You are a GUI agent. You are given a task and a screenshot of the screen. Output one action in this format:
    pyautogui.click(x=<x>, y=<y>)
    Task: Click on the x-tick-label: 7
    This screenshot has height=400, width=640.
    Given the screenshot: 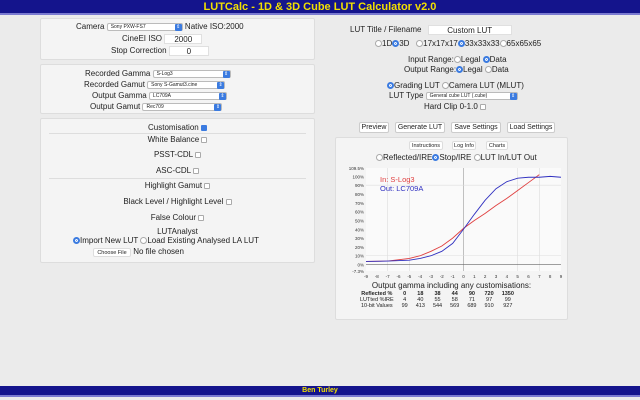 What is the action you would take?
    pyautogui.click(x=539, y=276)
    